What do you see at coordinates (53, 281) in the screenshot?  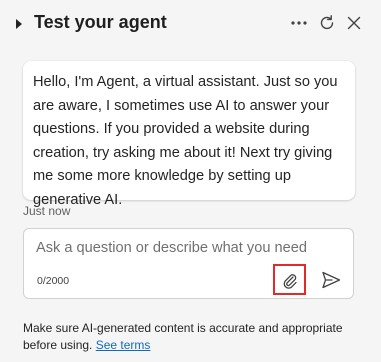 I see `character-count: 0/2000` at bounding box center [53, 281].